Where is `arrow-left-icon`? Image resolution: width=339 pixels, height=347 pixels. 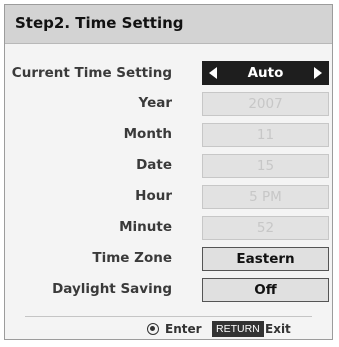 arrow-left-icon is located at coordinates (213, 73).